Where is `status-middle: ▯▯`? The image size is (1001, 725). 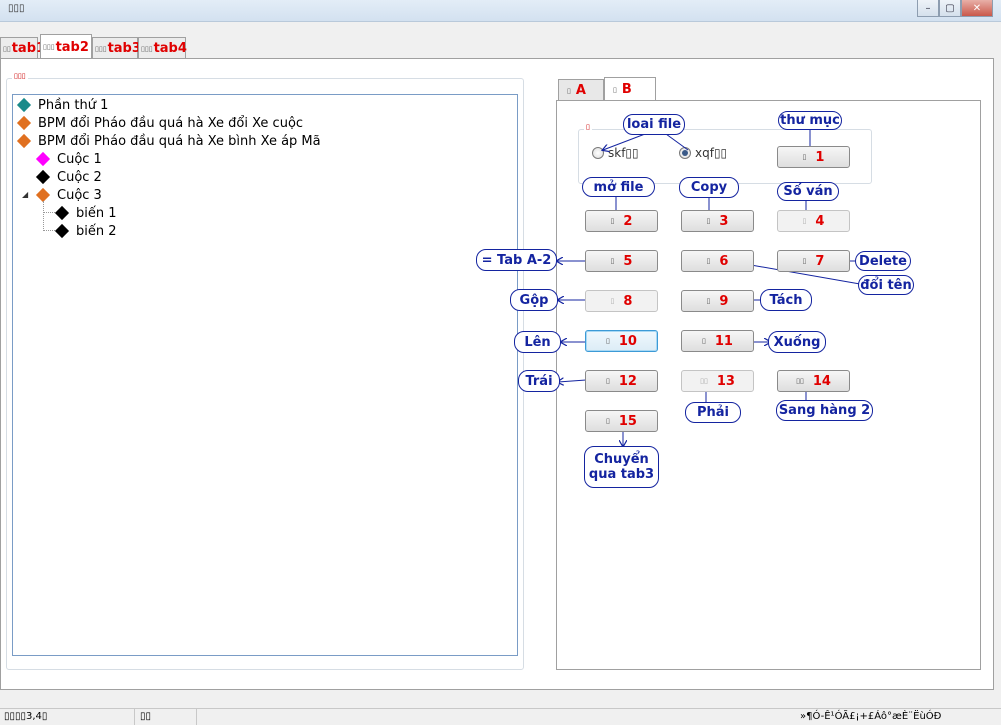
status-middle: ▯▯ is located at coordinates (146, 716).